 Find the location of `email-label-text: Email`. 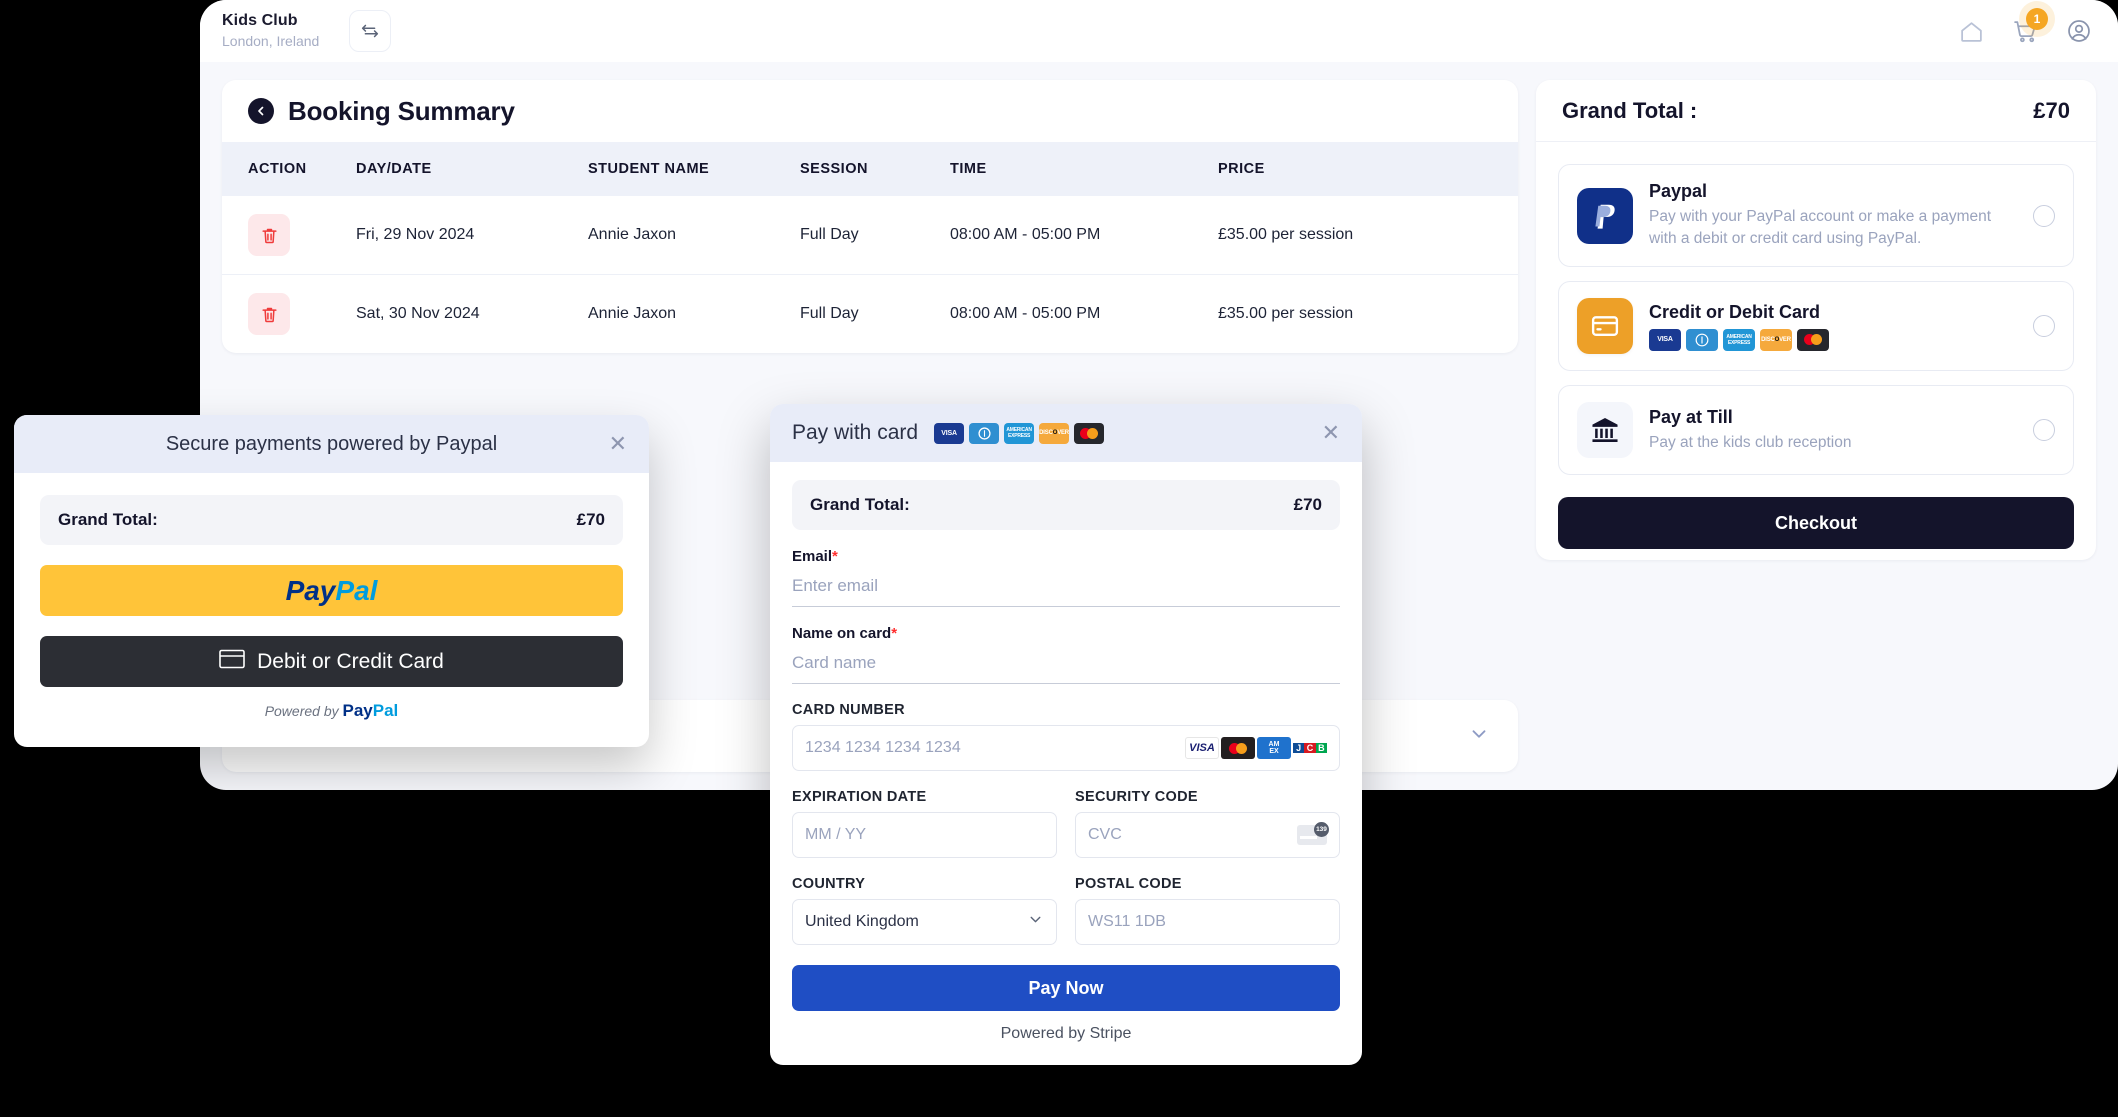

email-label-text: Email is located at coordinates (812, 556).